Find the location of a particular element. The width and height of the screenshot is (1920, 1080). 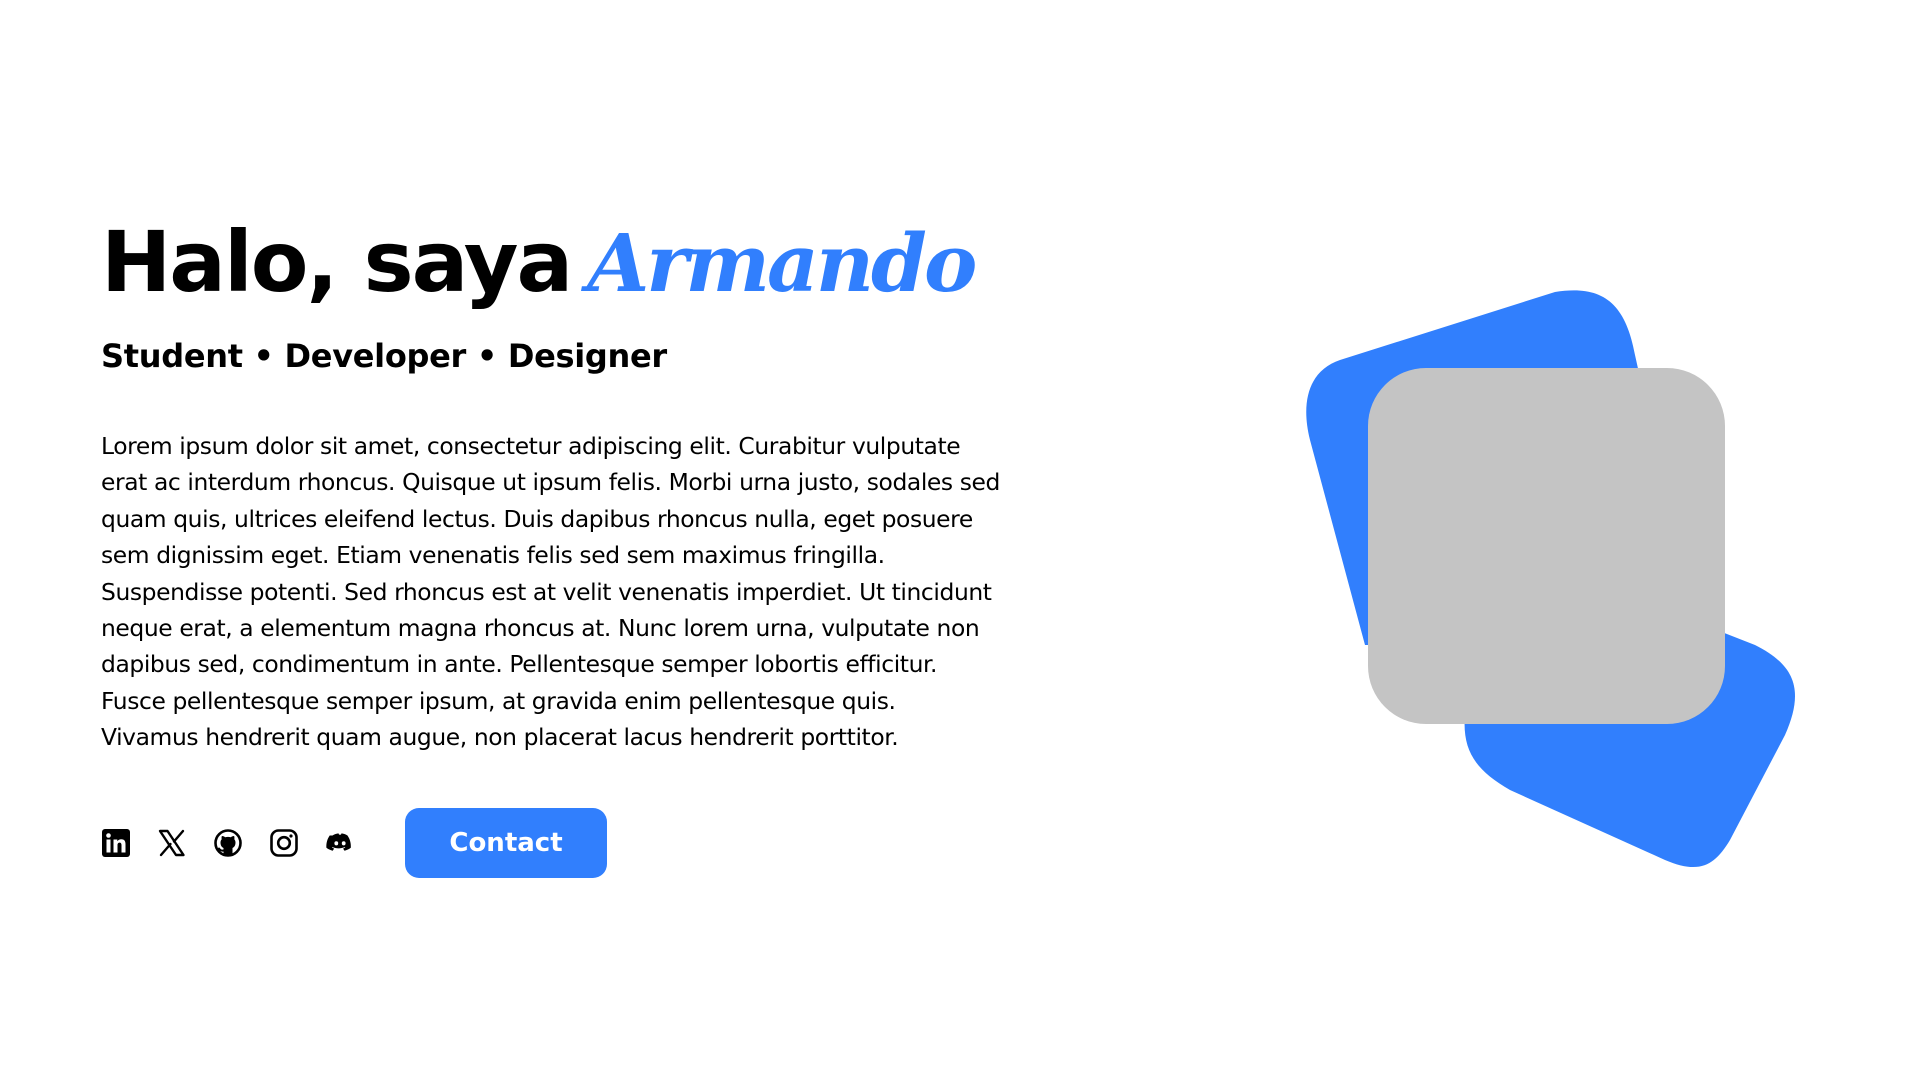

linkedin-icon is located at coordinates (116, 843).